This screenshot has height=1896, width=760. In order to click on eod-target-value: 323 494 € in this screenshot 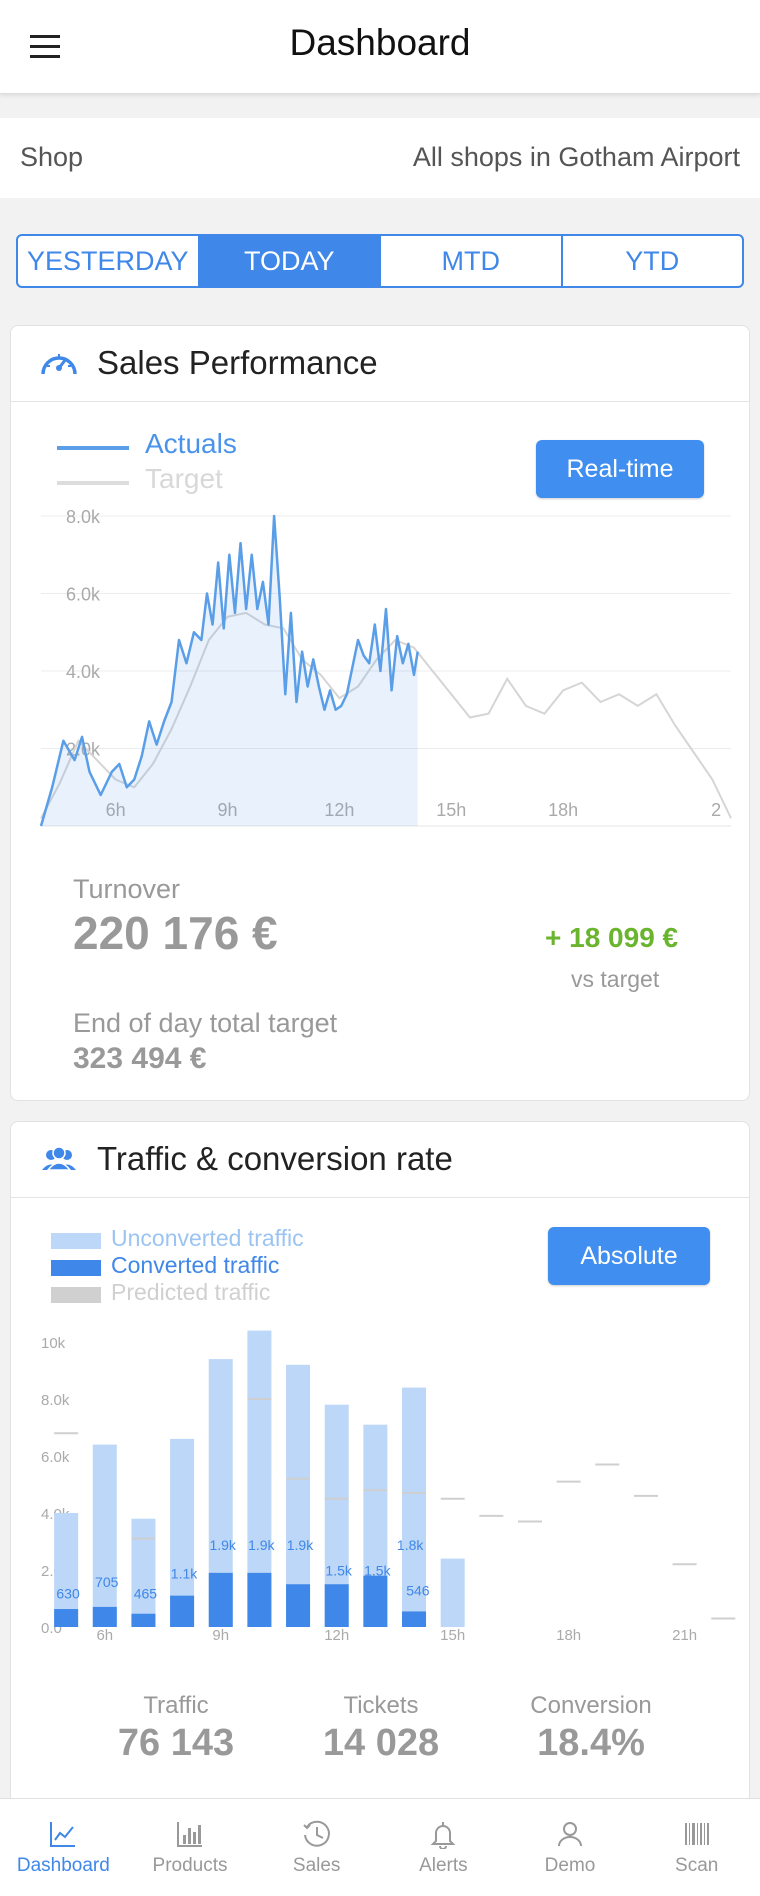, I will do `click(140, 1058)`.